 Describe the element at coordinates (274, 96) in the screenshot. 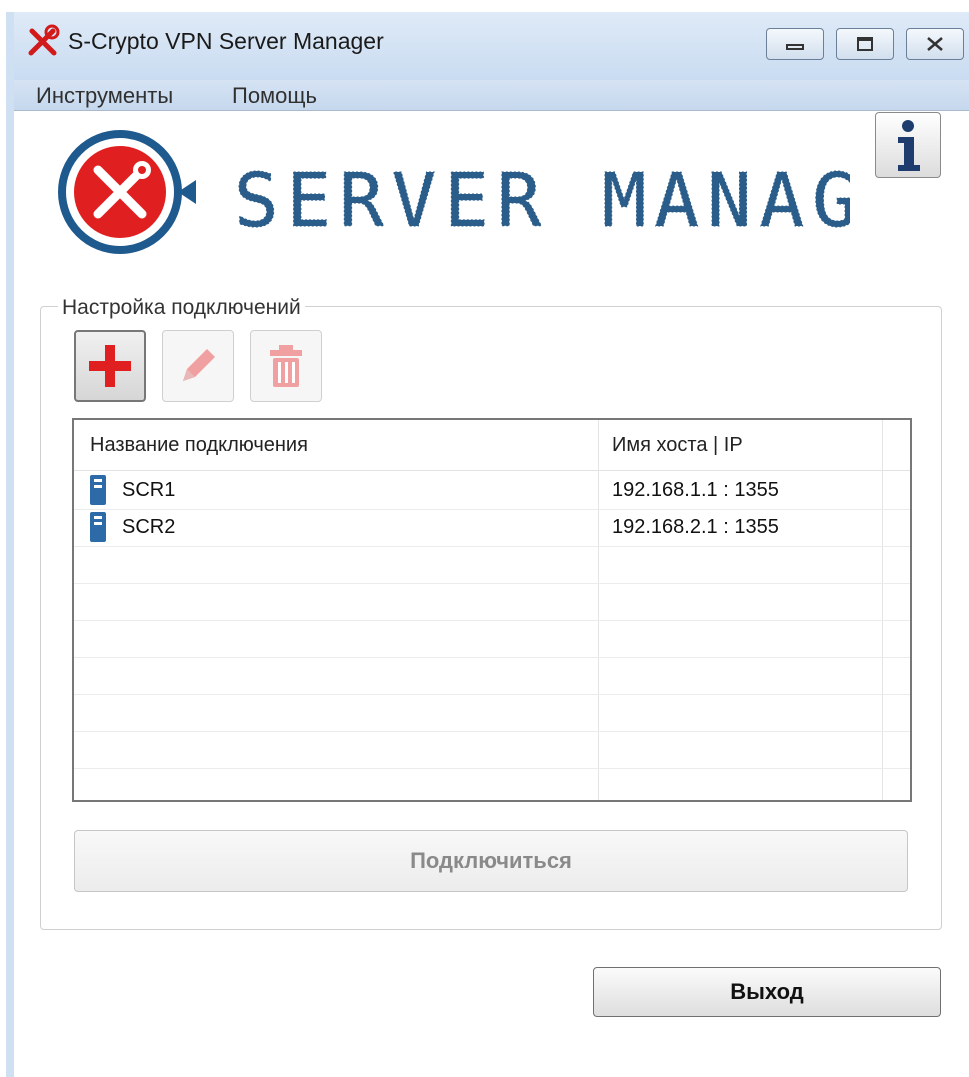

I see `menu-help: Помощь` at that location.